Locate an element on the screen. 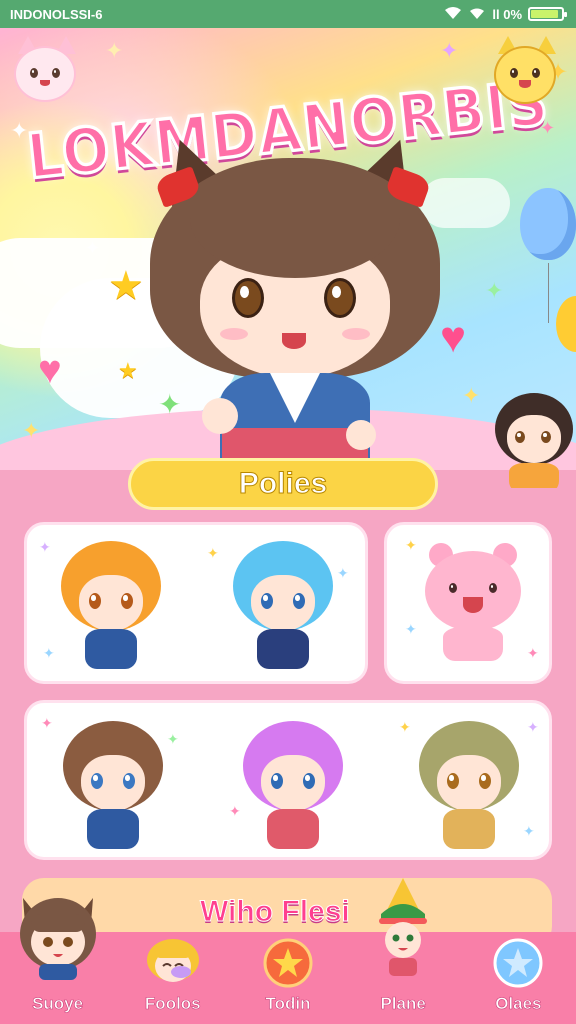 Image resolution: width=576 pixels, height=1024 pixels. bottom-navigation: Suoye Foolos Todin Plane Olaes is located at coordinates (288, 951).